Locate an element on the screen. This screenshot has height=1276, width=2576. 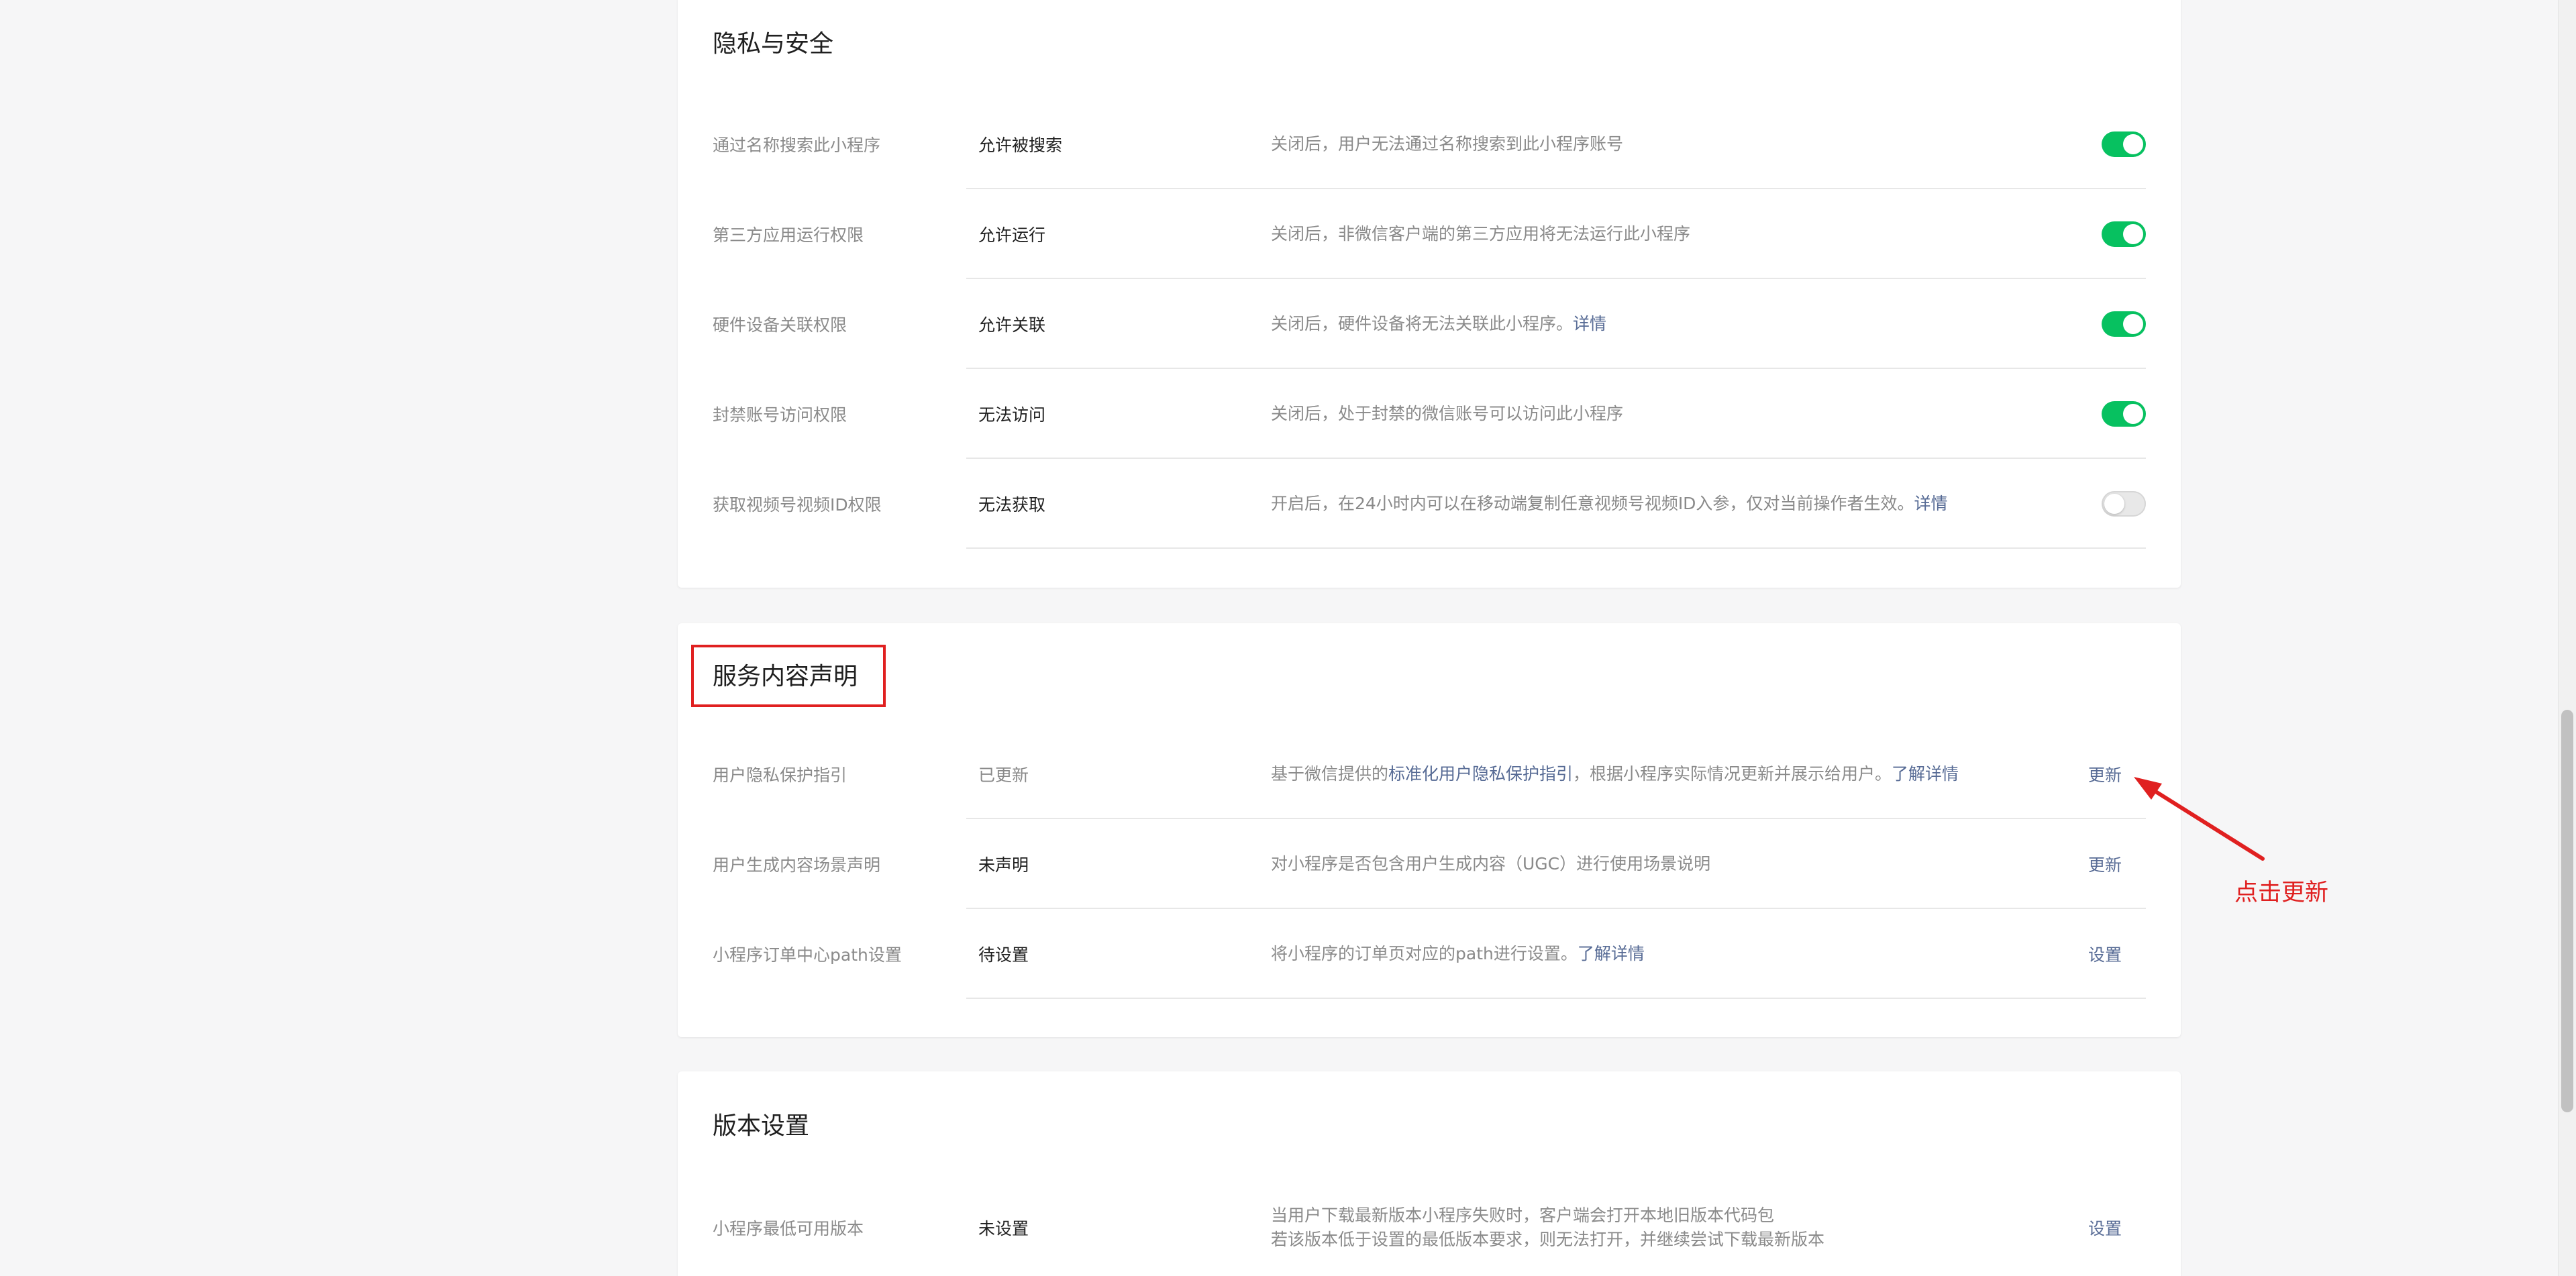
setting-description: 关闭后，用户无法通过名称搜索到此小程序账号 is located at coordinates (1447, 144).